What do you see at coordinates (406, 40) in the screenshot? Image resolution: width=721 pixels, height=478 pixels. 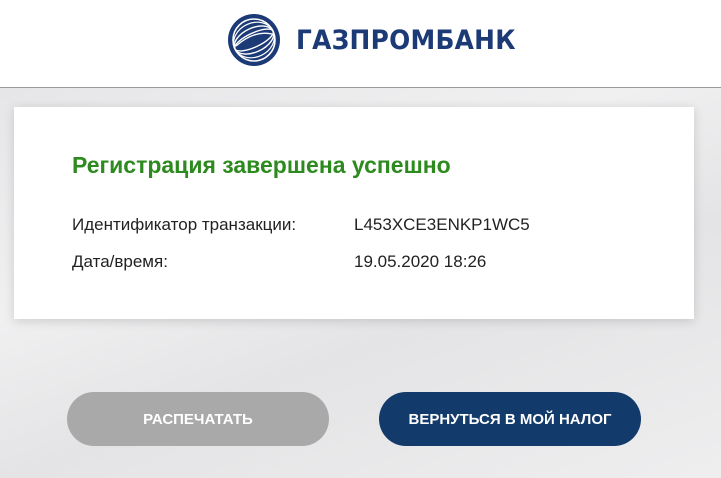 I see `brand-name: ГАЗПРОМБАНК` at bounding box center [406, 40].